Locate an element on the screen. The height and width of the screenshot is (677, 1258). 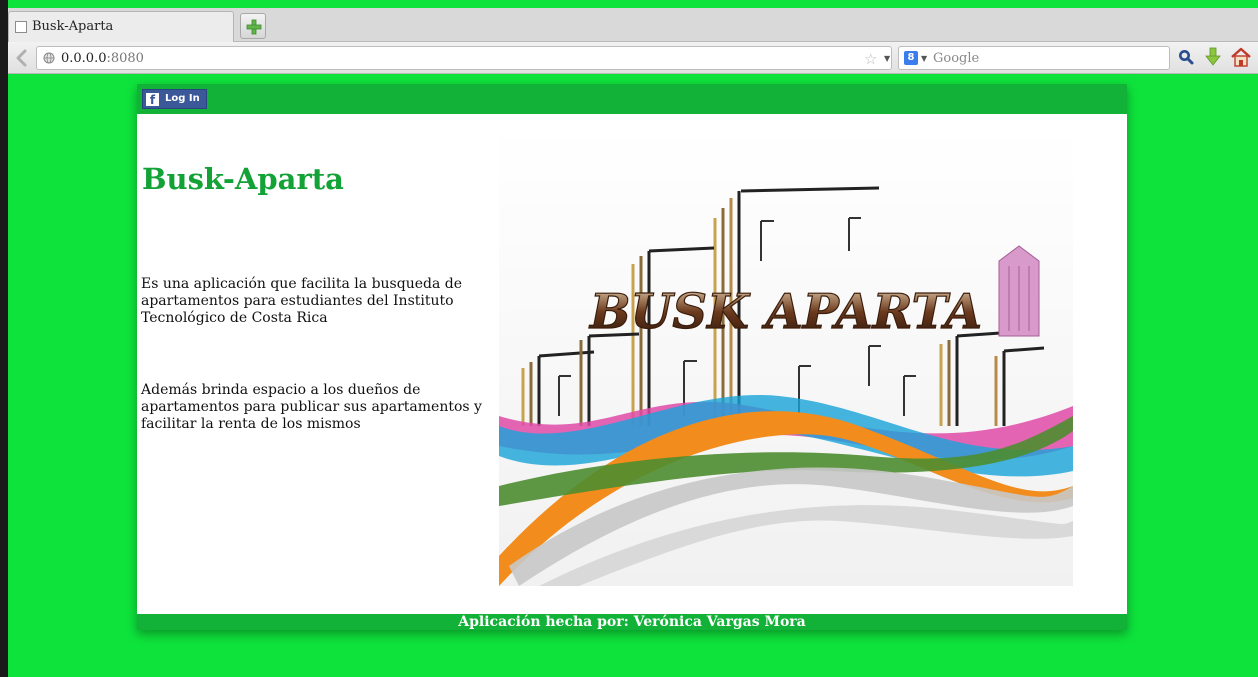
tab-strip: Busk-Aparta is located at coordinates (633, 25).